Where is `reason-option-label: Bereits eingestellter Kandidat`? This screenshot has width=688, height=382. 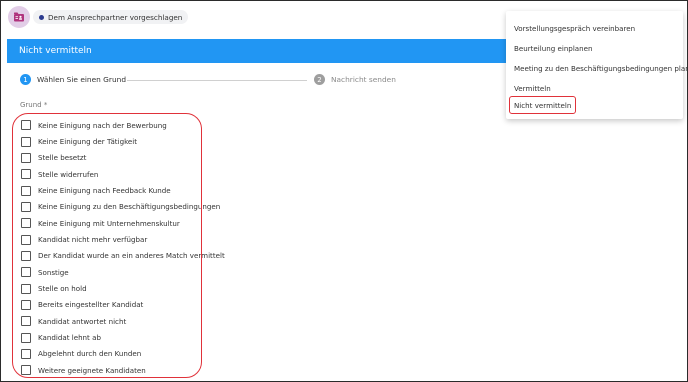
reason-option-label: Bereits eingestellter Kandidat is located at coordinates (91, 305).